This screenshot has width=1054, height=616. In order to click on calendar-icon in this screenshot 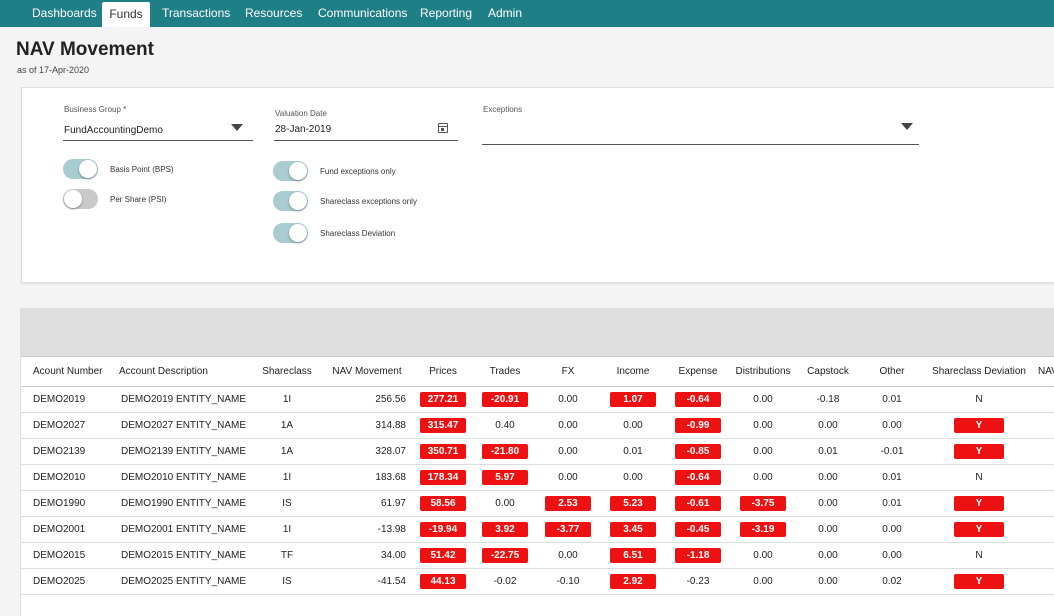, I will do `click(443, 128)`.